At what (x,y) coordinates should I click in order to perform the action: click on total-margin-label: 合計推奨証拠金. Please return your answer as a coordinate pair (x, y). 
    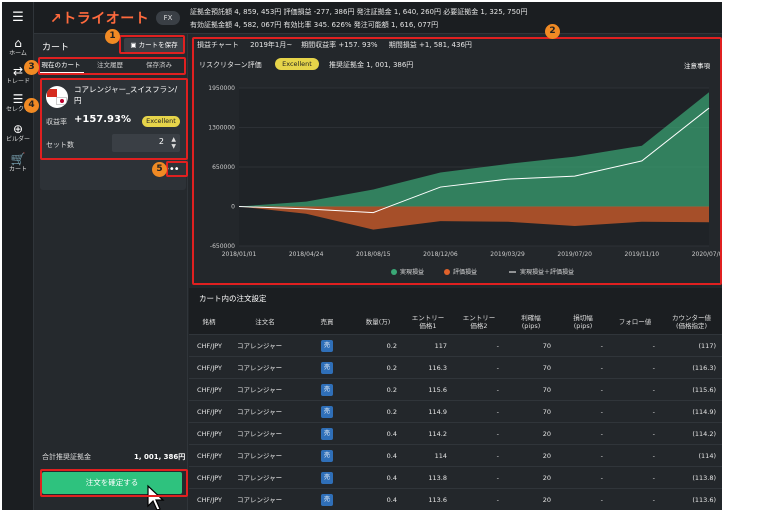
    Looking at the image, I should click on (66, 457).